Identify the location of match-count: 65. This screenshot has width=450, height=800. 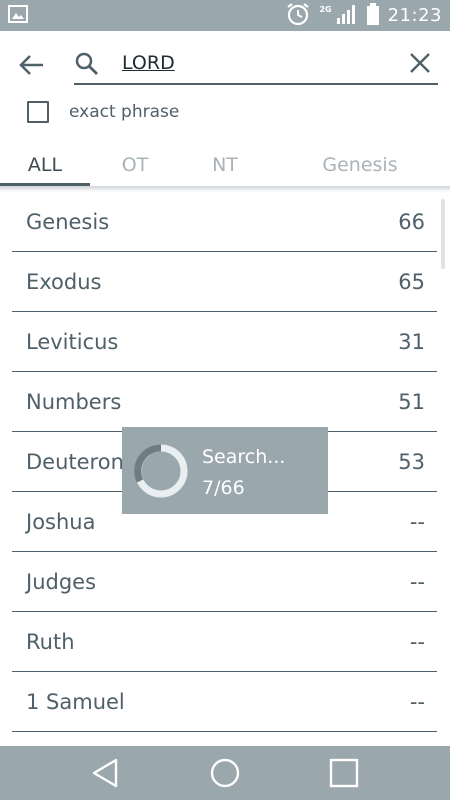
(411, 282).